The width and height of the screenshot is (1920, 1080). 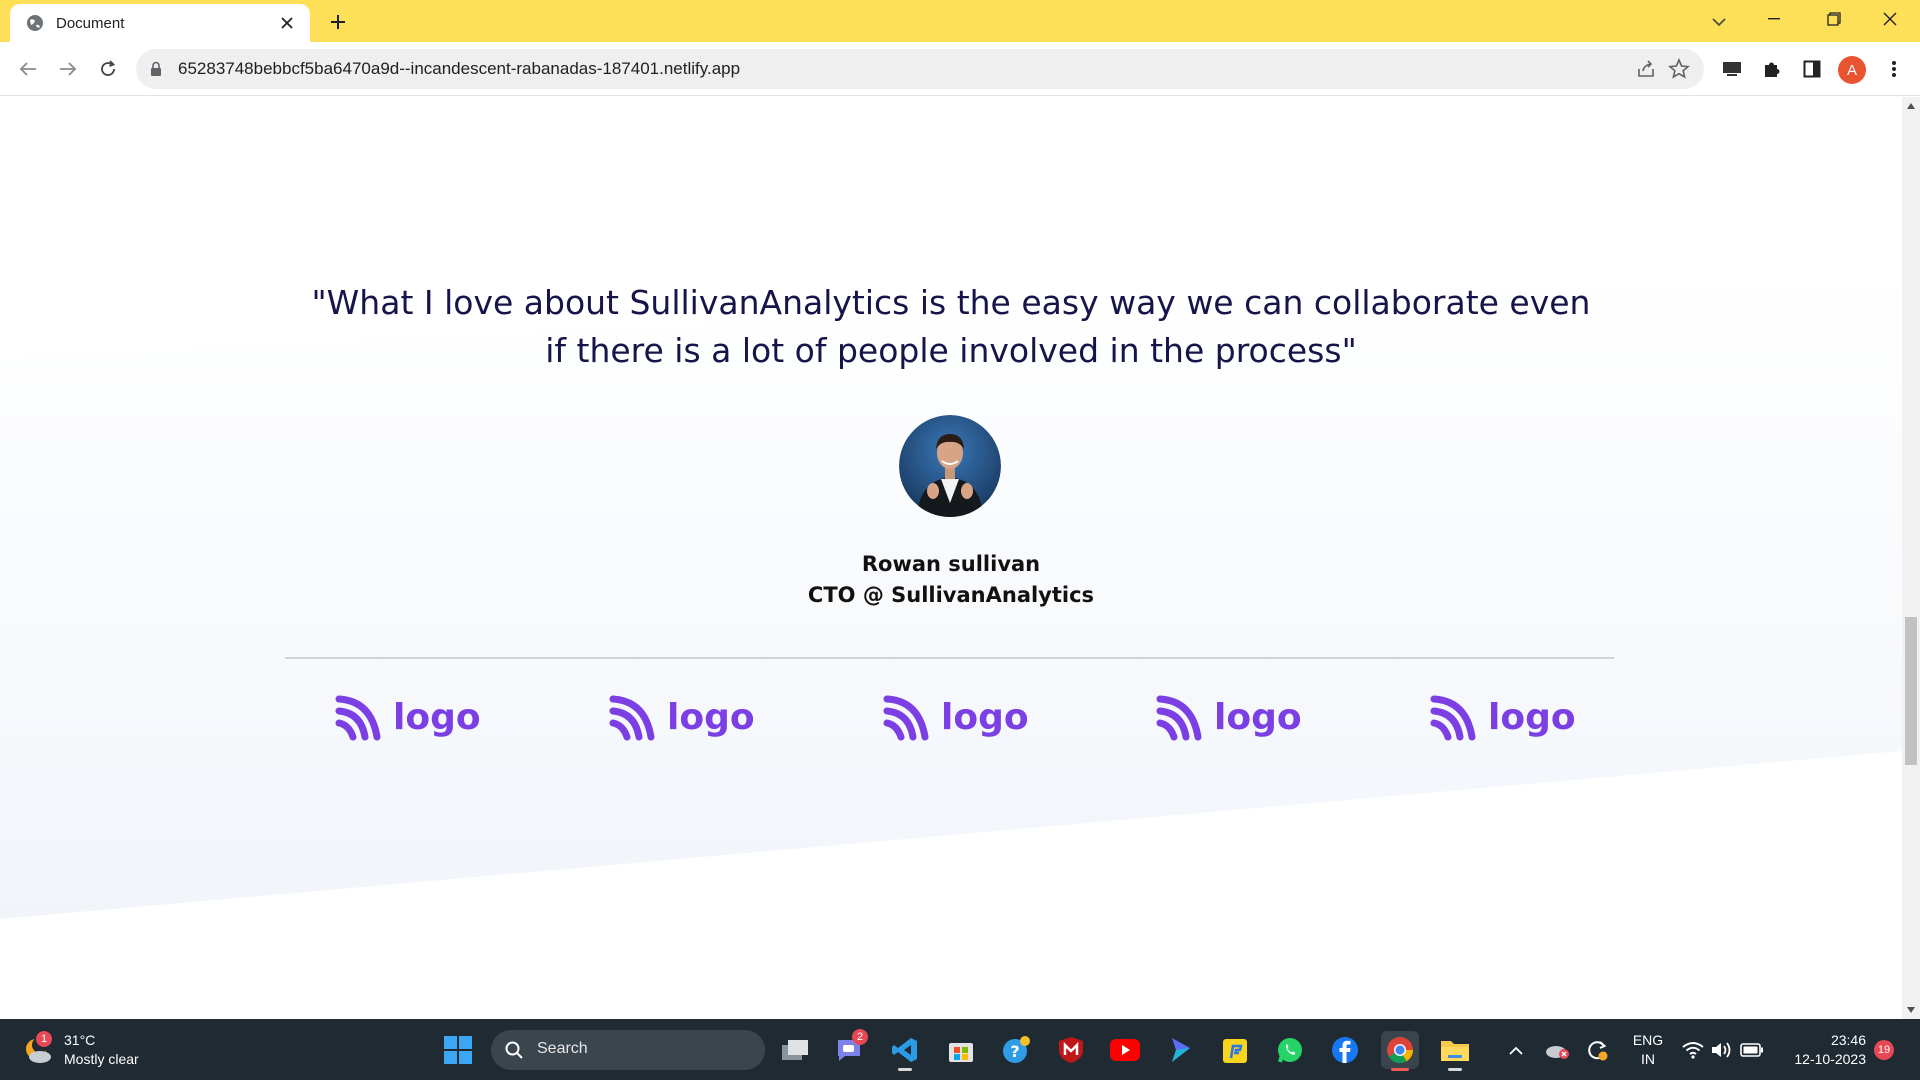 What do you see at coordinates (1911, 106) in the screenshot?
I see `scroll-up-arrow-icon` at bounding box center [1911, 106].